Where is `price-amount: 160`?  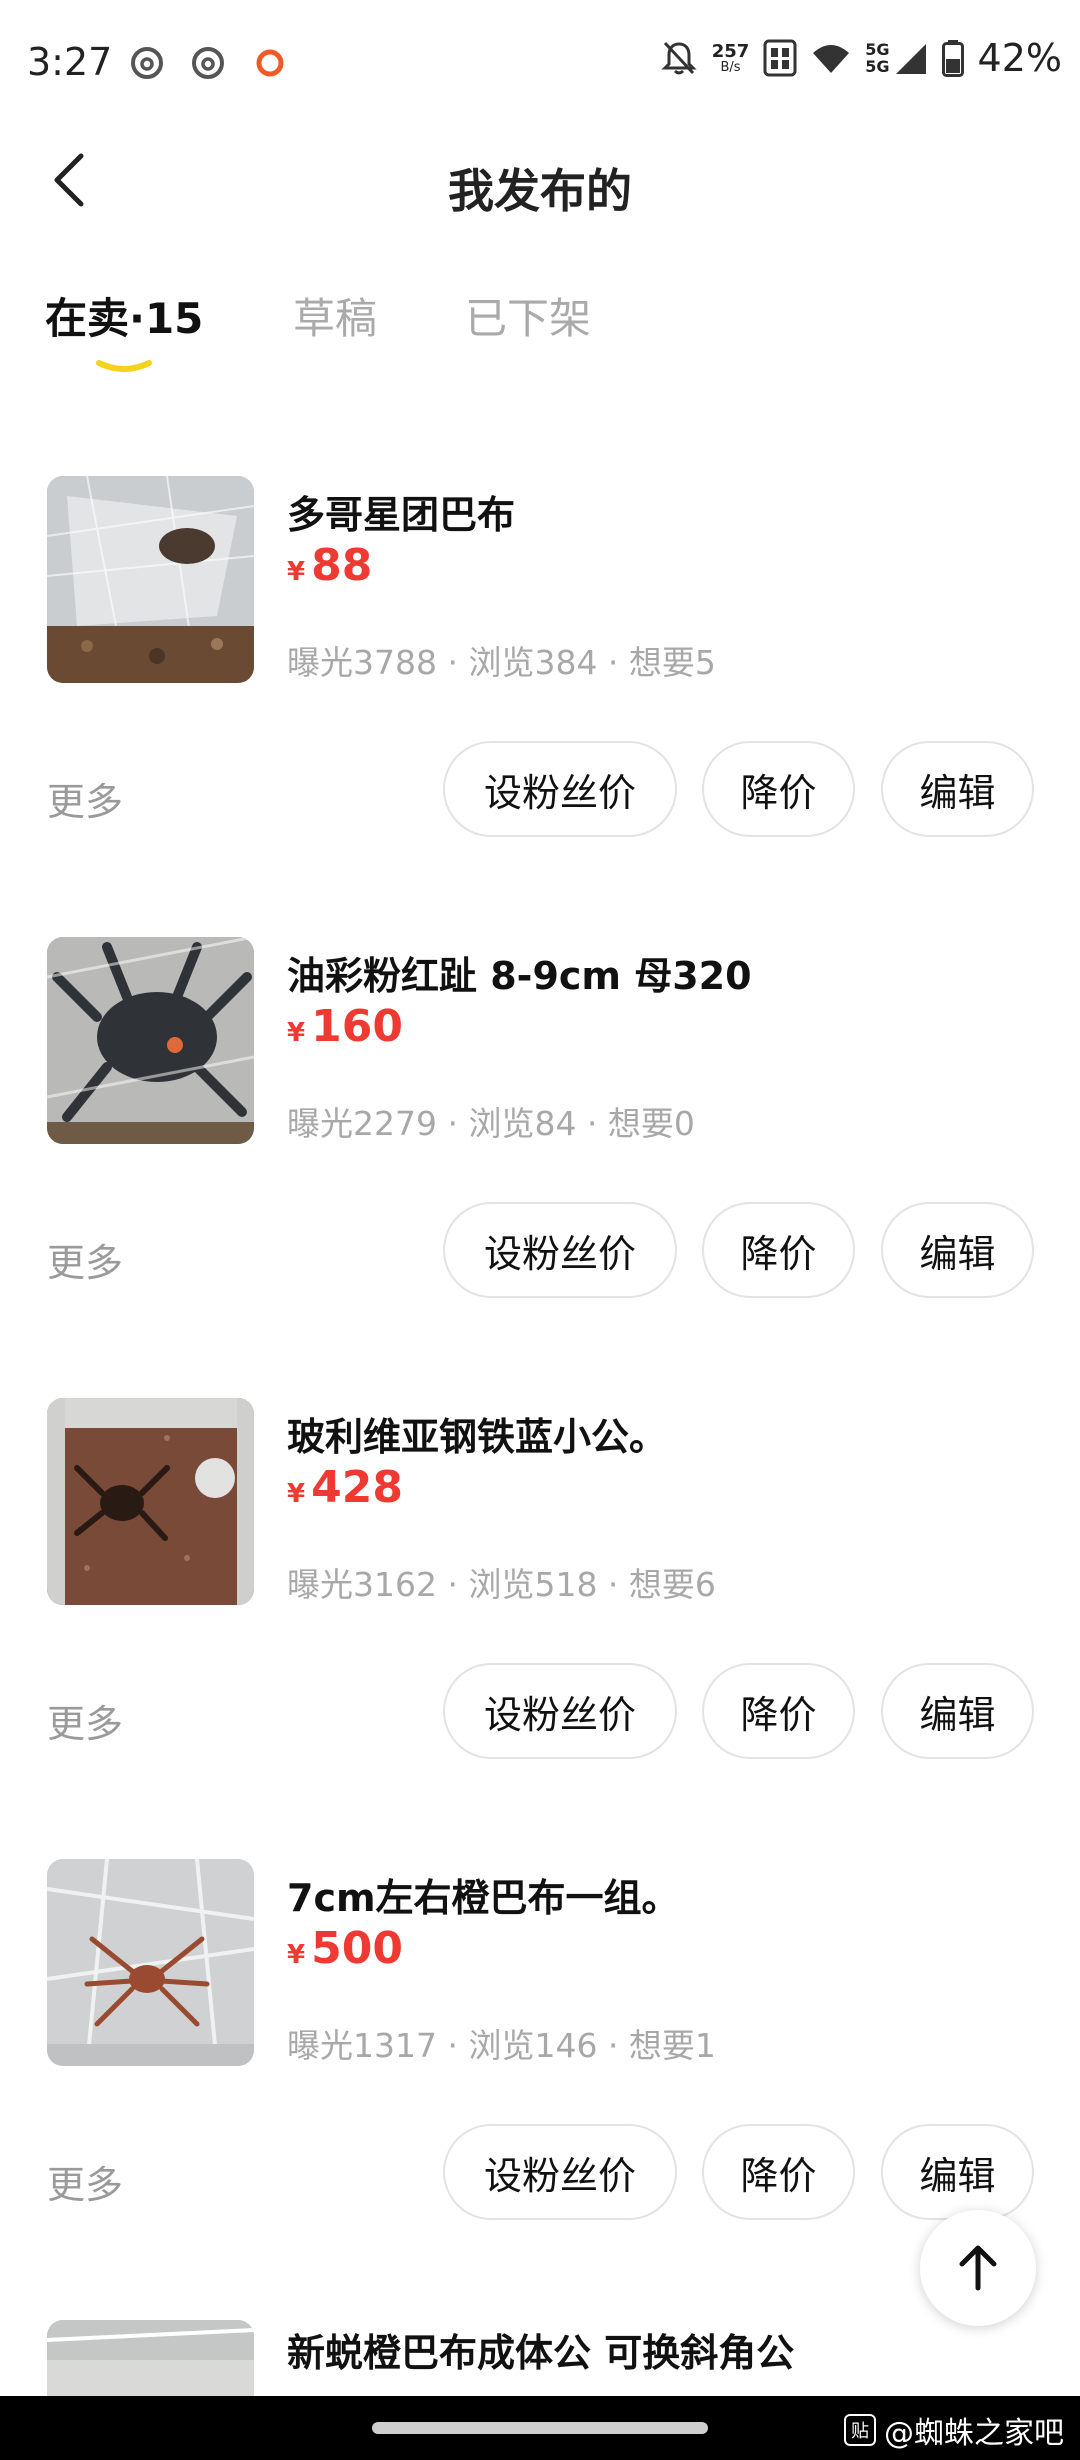 price-amount: 160 is located at coordinates (357, 1026).